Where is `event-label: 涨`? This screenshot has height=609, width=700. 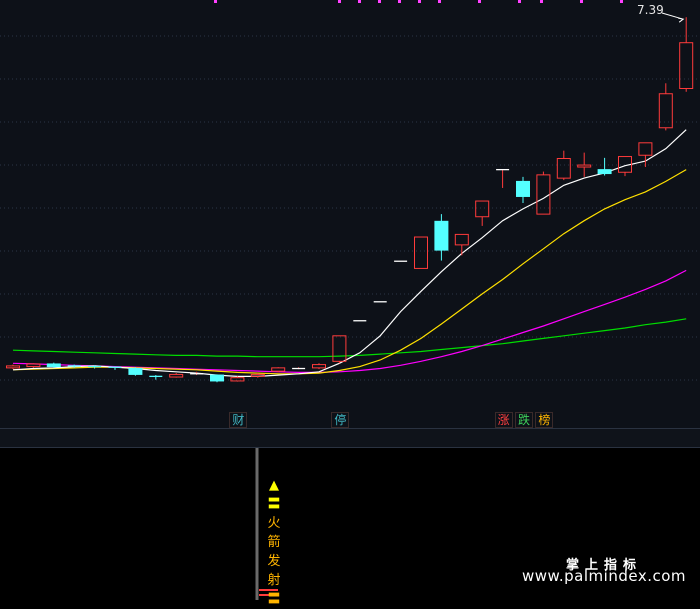
event-label: 涨 is located at coordinates (503, 420).